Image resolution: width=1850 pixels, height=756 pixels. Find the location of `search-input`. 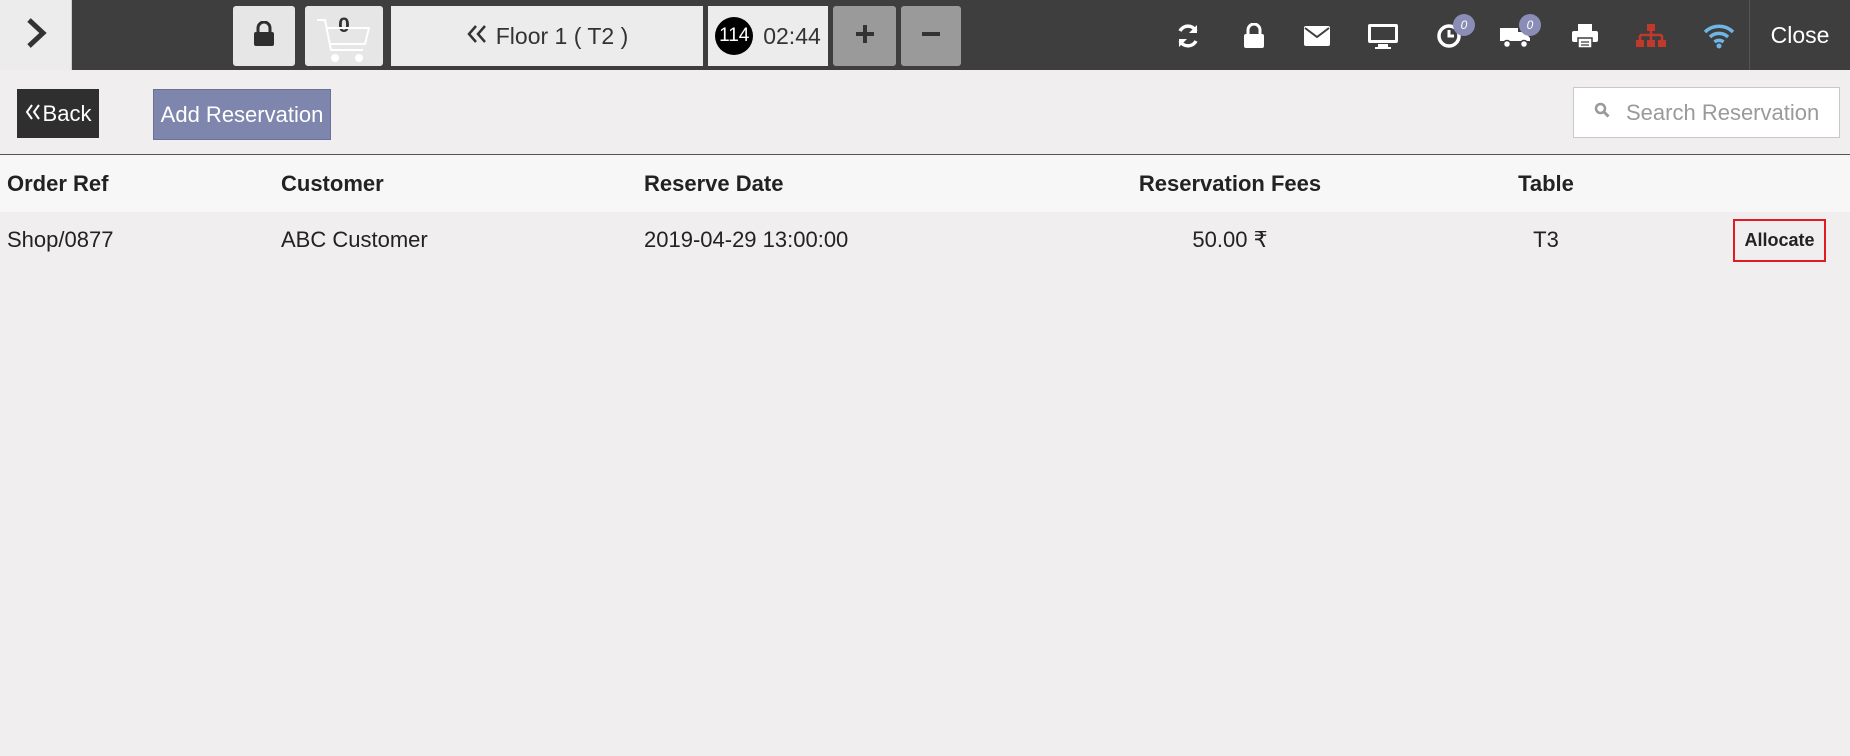

search-input is located at coordinates (1726, 112).